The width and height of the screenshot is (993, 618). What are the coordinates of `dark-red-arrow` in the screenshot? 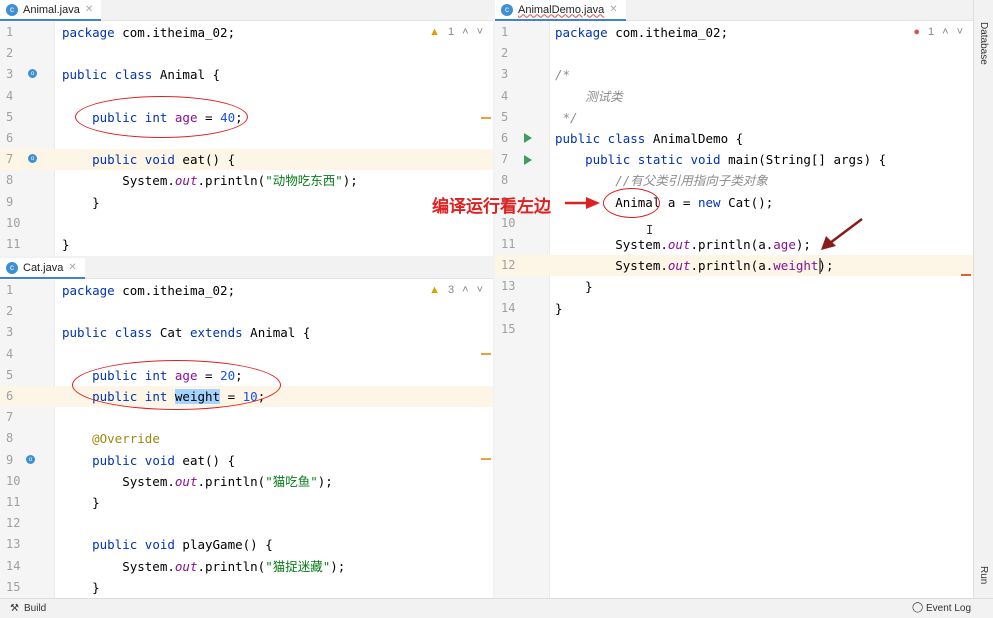 It's located at (842, 234).